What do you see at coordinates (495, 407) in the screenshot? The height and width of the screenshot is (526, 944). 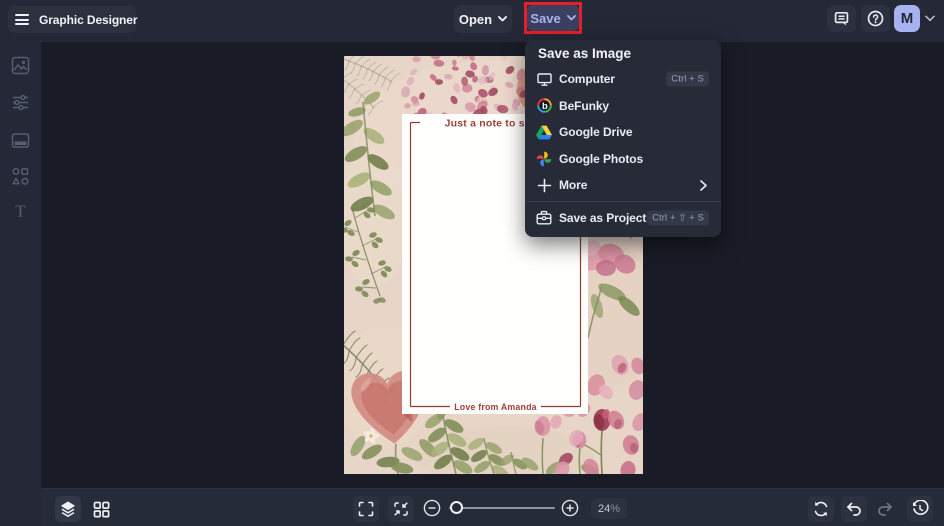 I see `svg-text: Love from Amanda` at bounding box center [495, 407].